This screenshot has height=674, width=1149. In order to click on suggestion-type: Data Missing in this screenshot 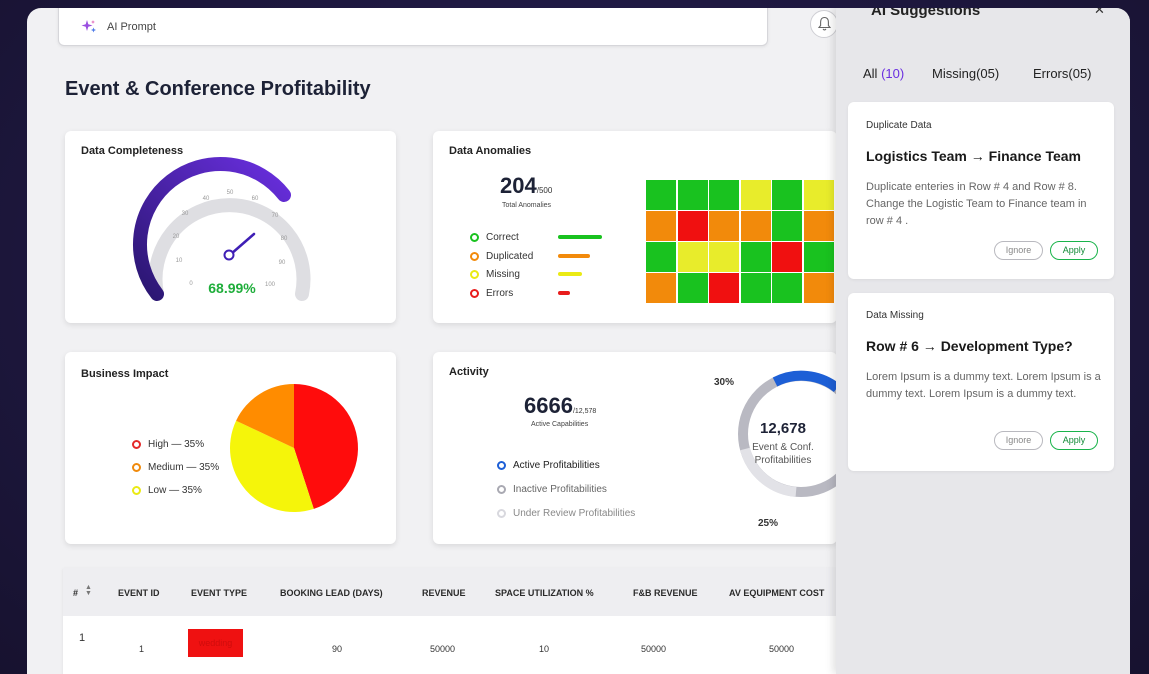, I will do `click(895, 315)`.